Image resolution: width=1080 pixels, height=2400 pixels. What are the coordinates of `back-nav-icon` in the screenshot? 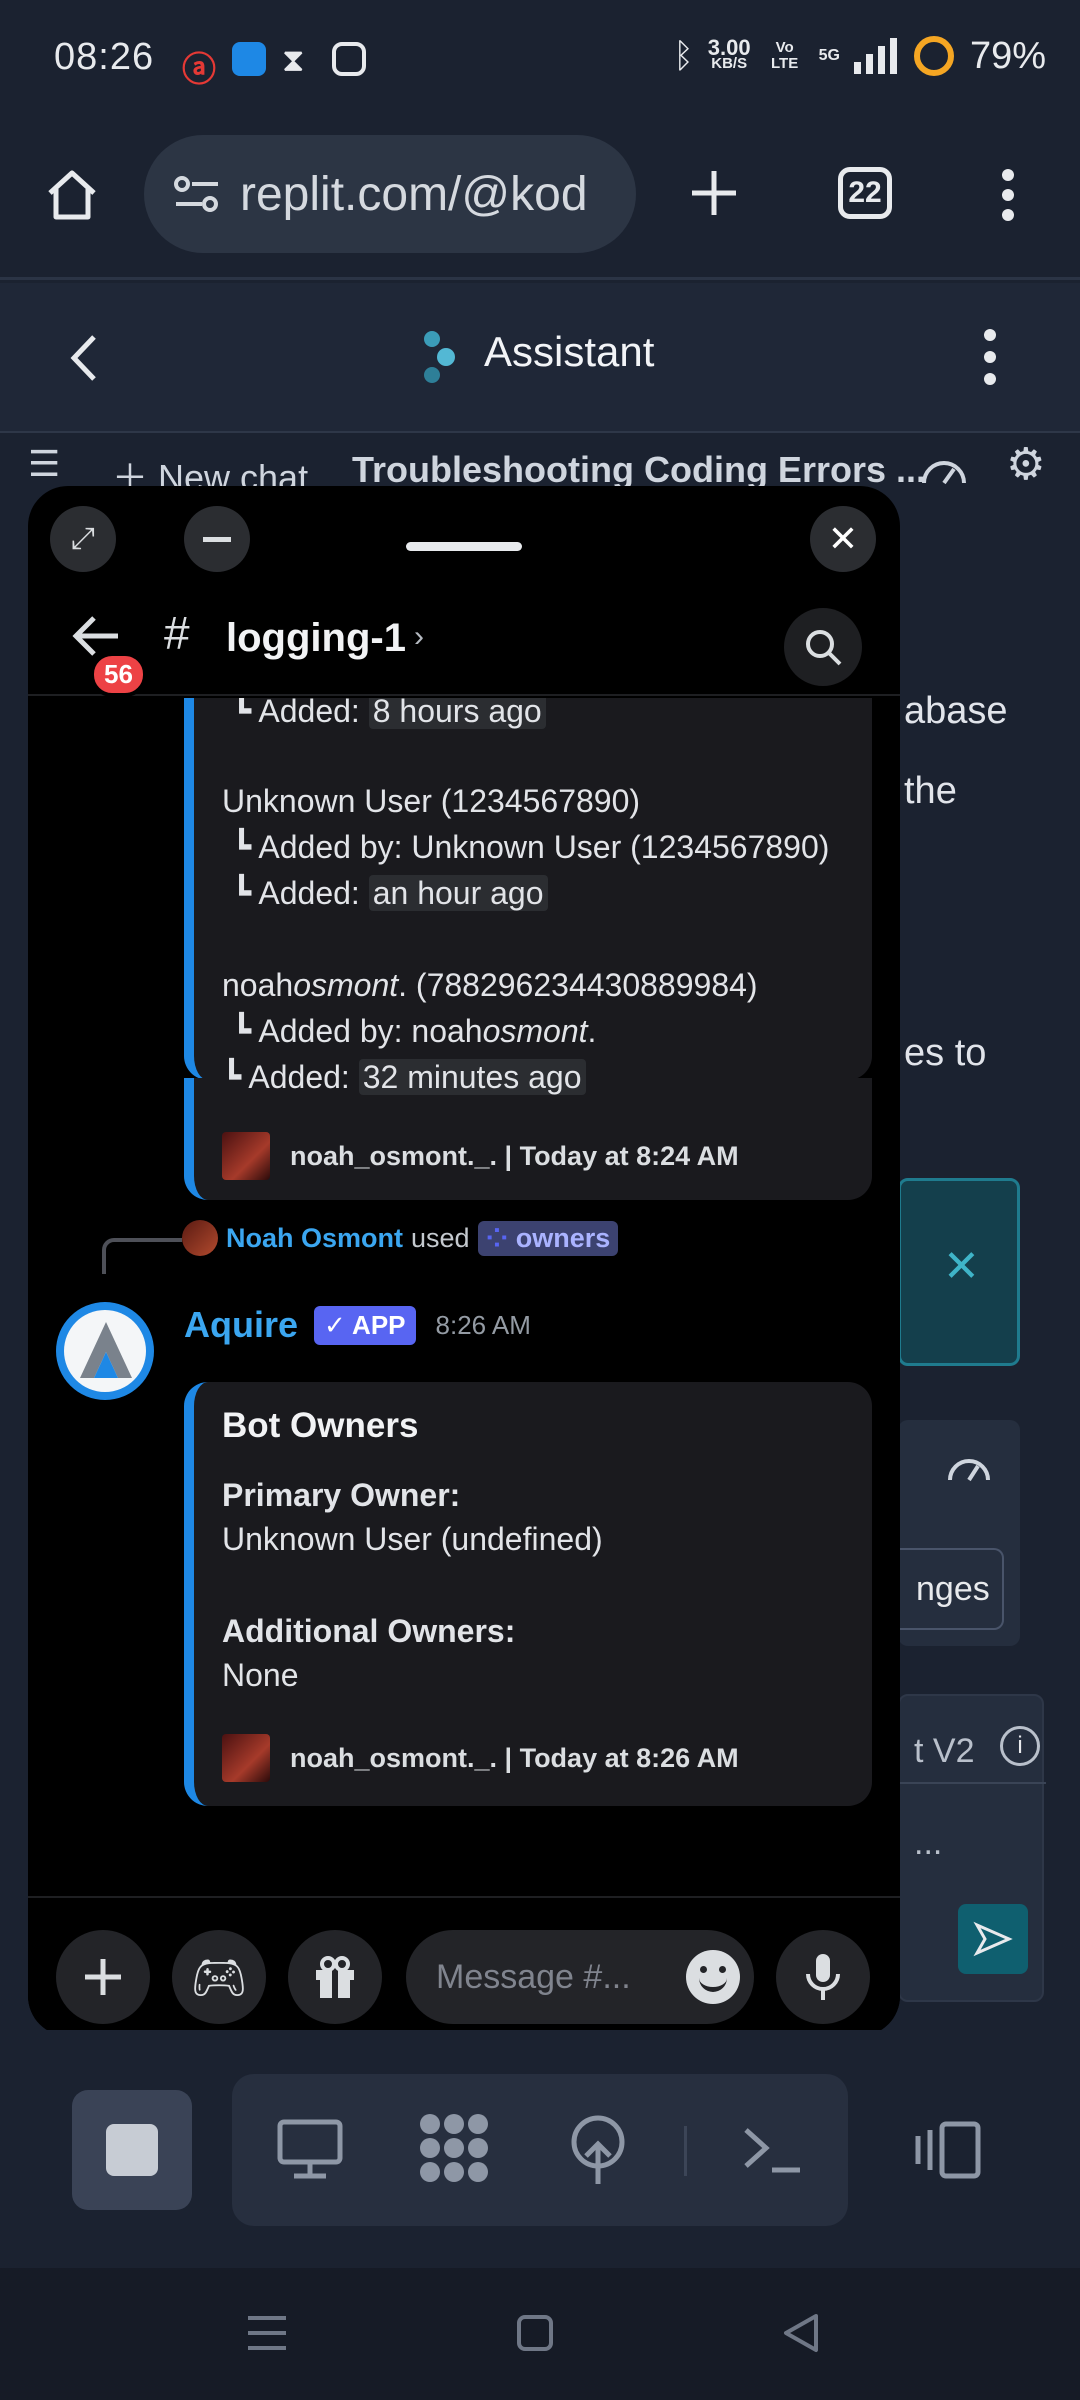 It's located at (800, 2333).